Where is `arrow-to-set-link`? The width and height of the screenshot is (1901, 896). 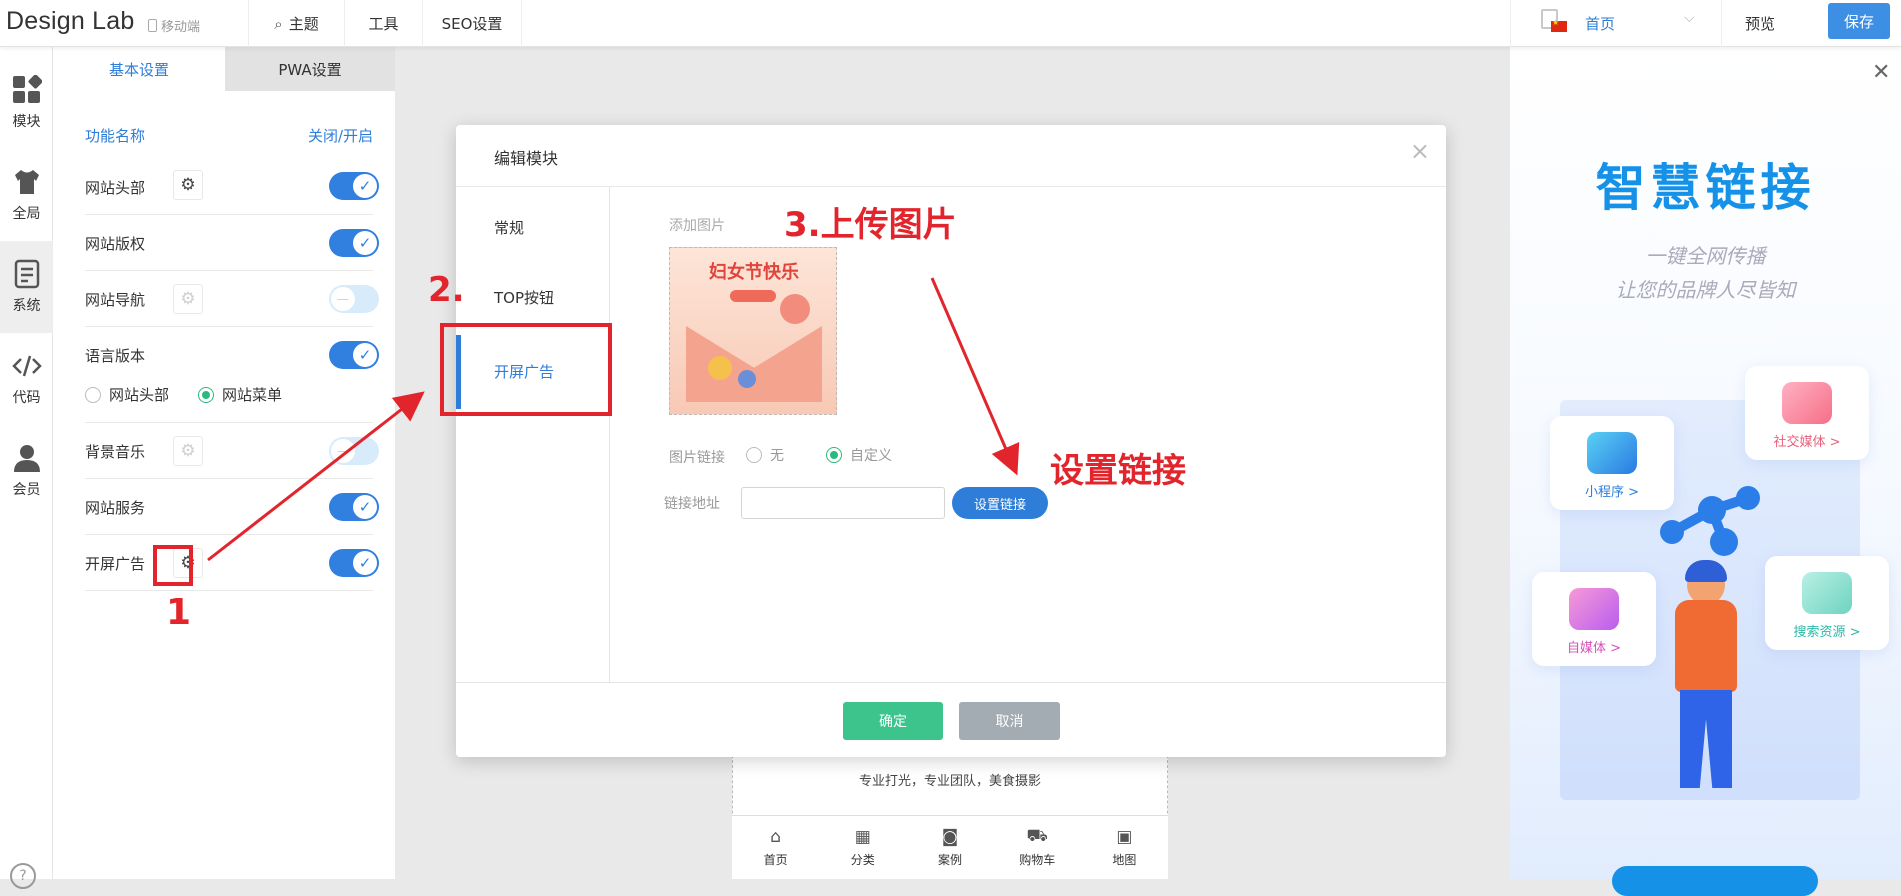
arrow-to-set-link is located at coordinates (975, 376).